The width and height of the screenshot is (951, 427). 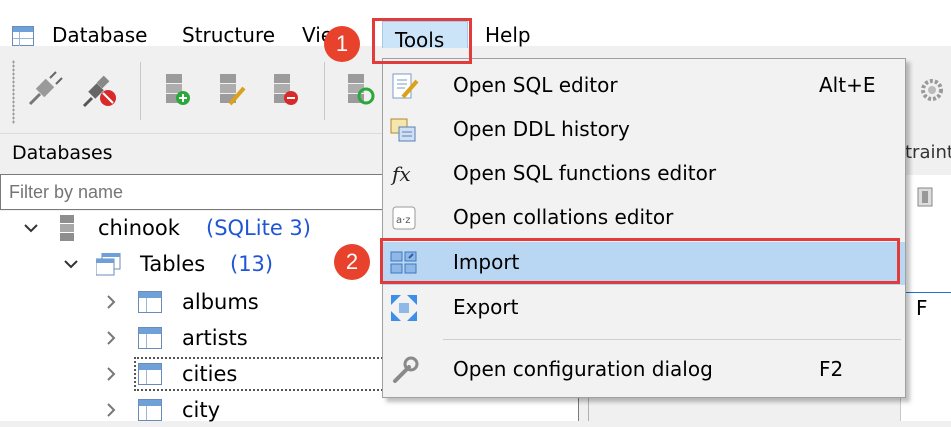 I want to click on selection-line, so click(x=925, y=292).